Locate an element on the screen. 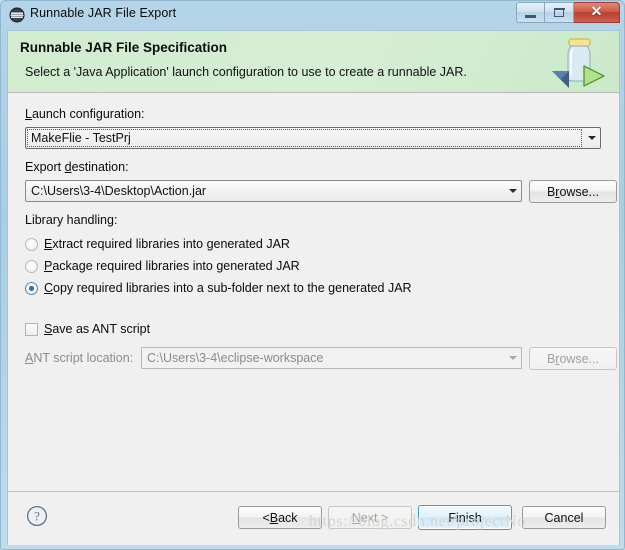  dialog-footer: ? < Back Next > Finish Cancel is located at coordinates (313, 518).